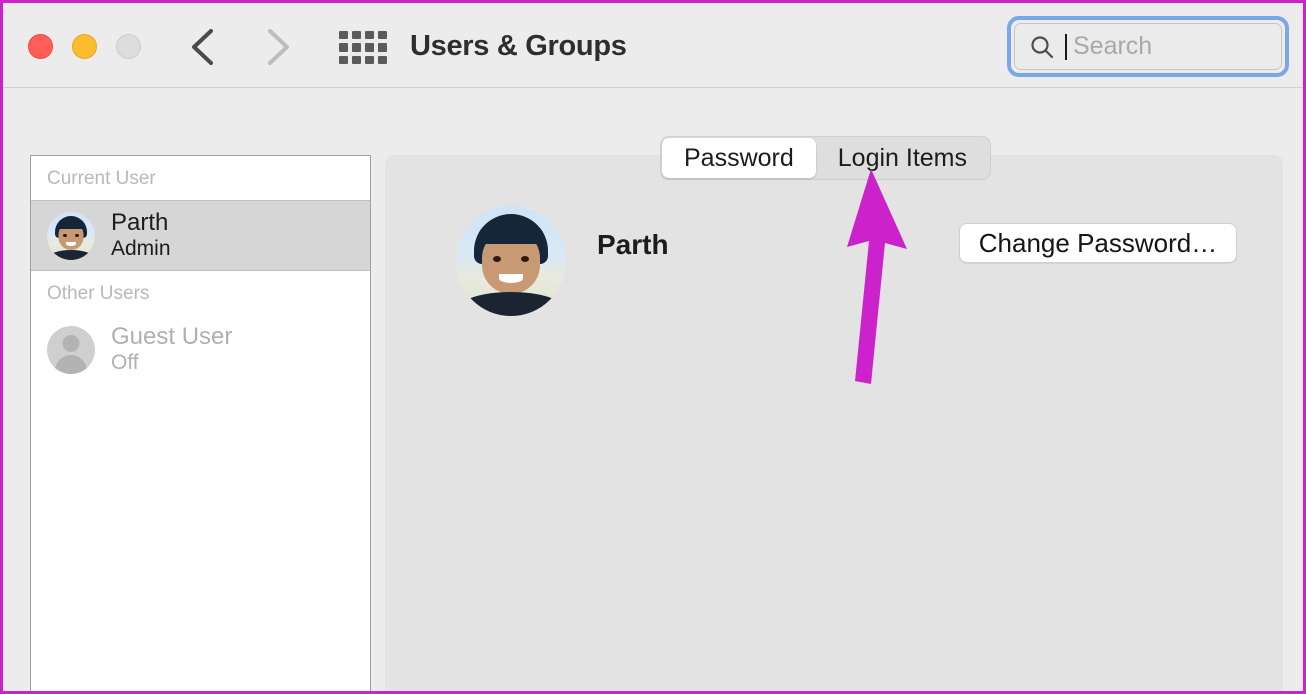 The height and width of the screenshot is (694, 1306). Describe the element at coordinates (71, 349) in the screenshot. I see `guest-person-icon` at that location.